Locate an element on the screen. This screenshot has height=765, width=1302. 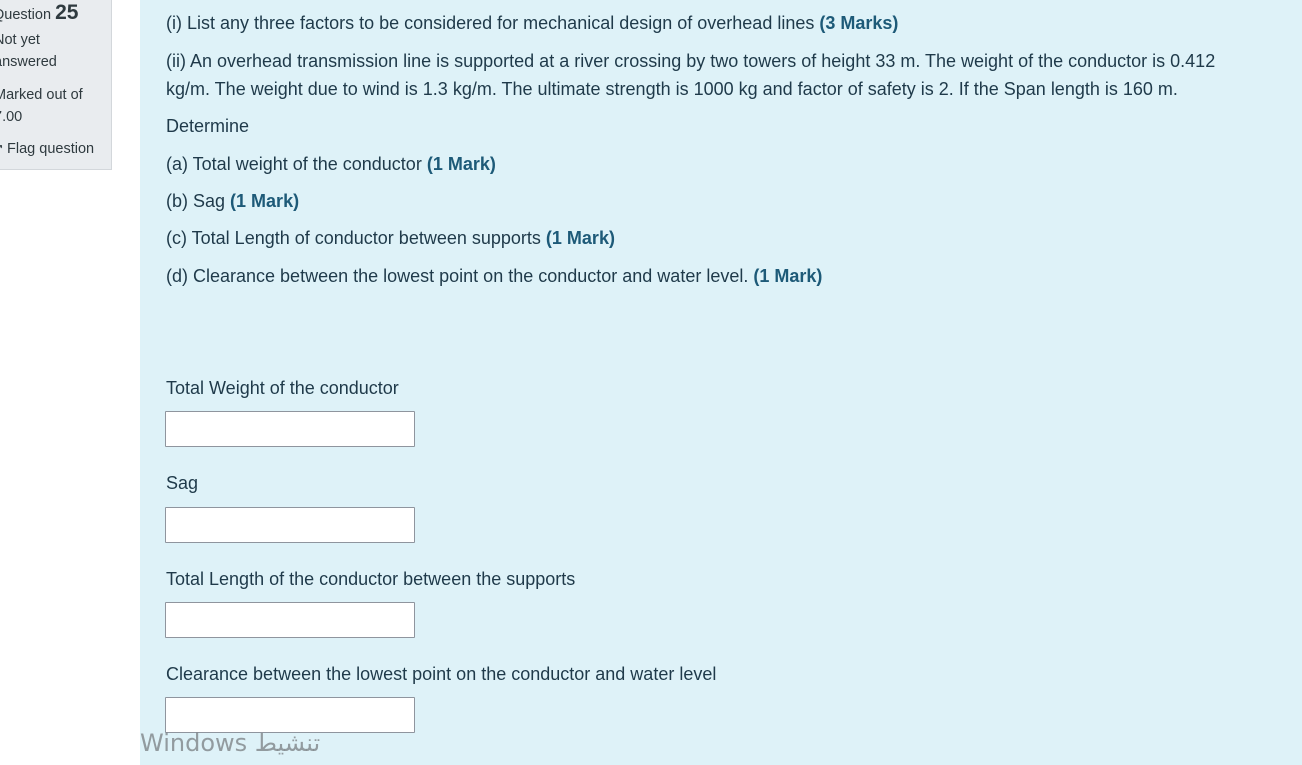
question-number-line: Question 25 is located at coordinates (39, 13).